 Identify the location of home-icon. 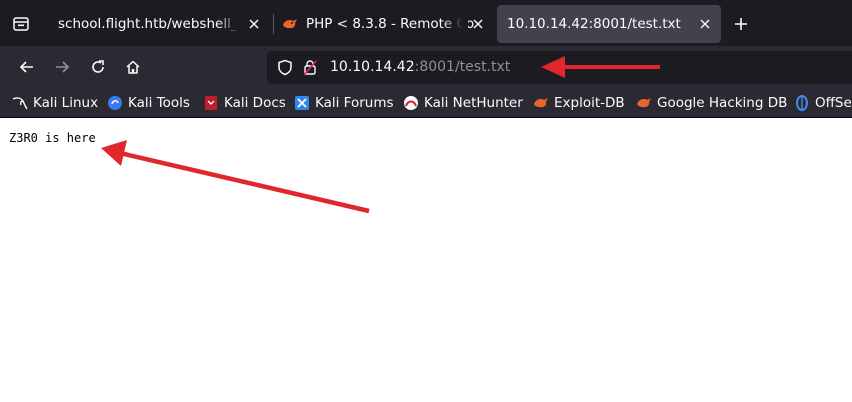
(133, 67).